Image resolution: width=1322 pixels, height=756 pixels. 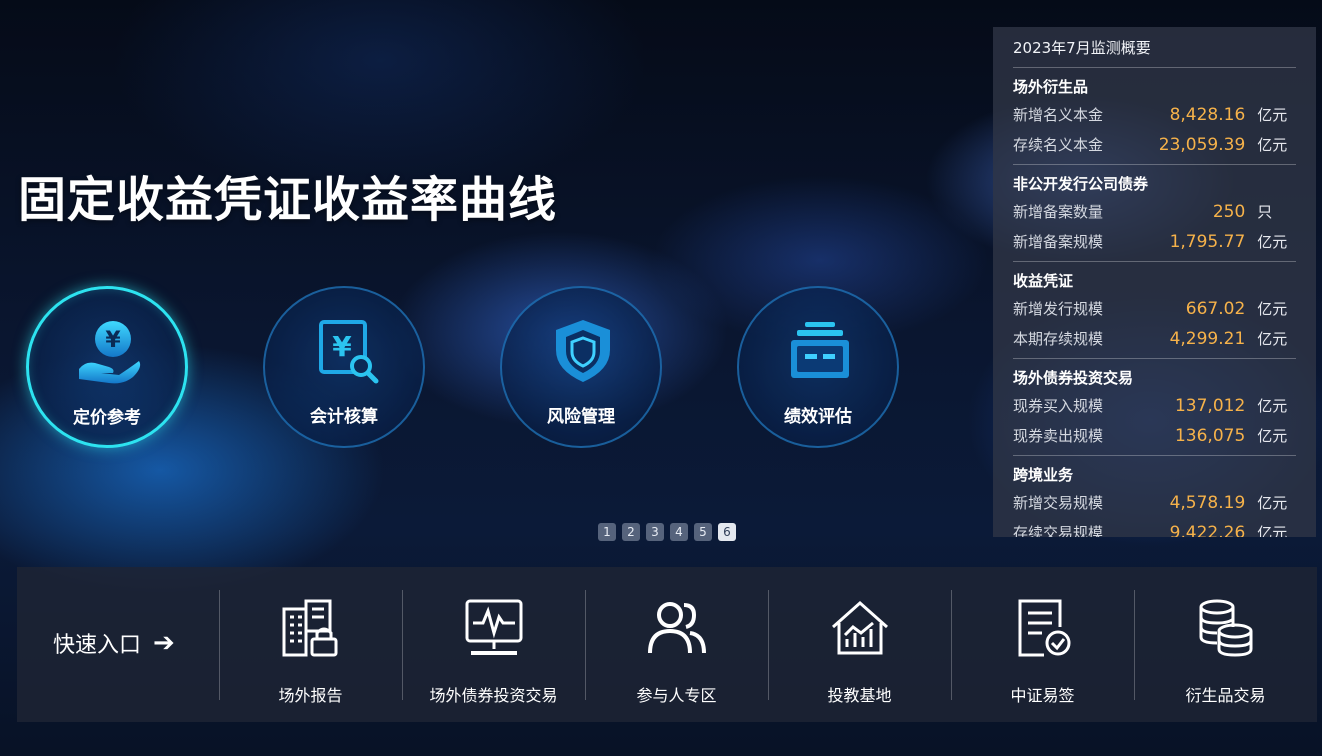 I want to click on row-unit: 只, so click(x=1265, y=212).